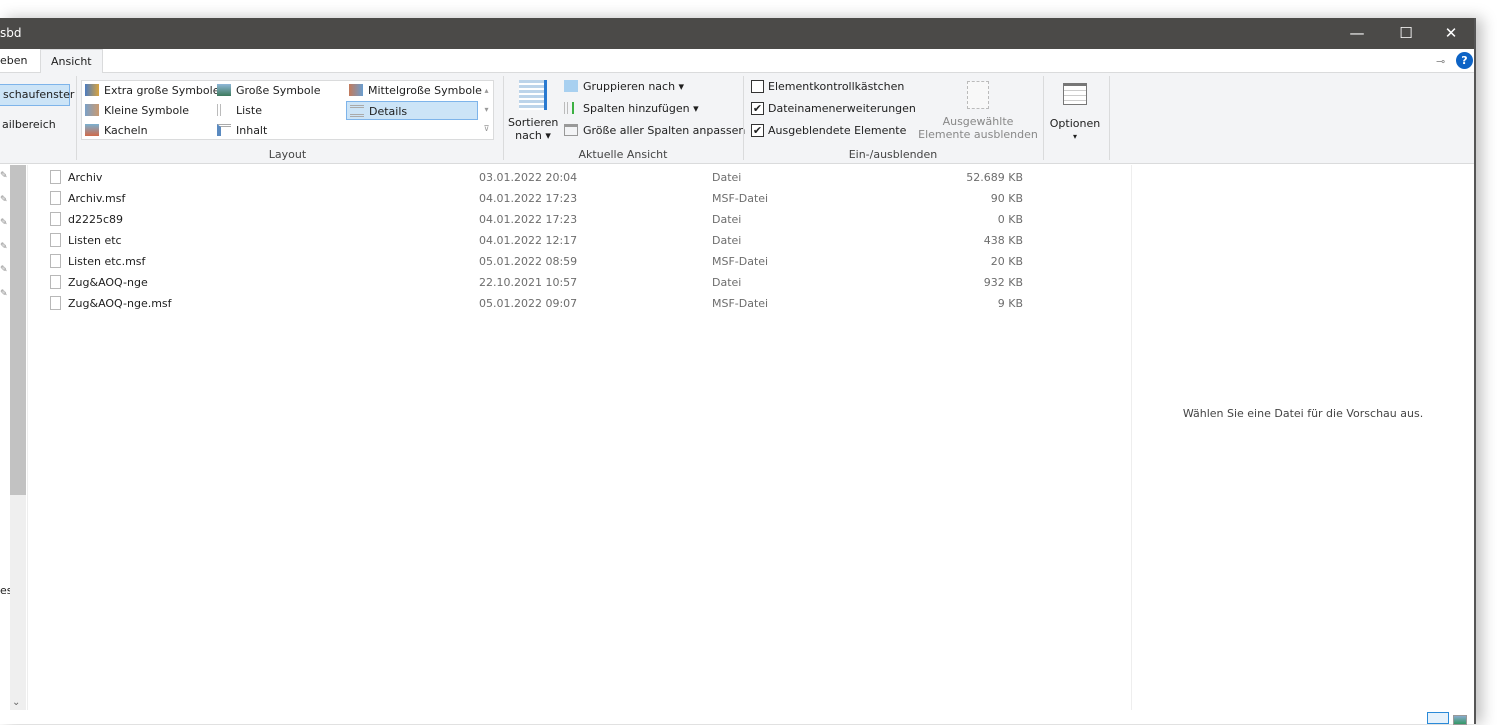  Describe the element at coordinates (978, 95) in the screenshot. I see `hide-selected-icon` at that location.